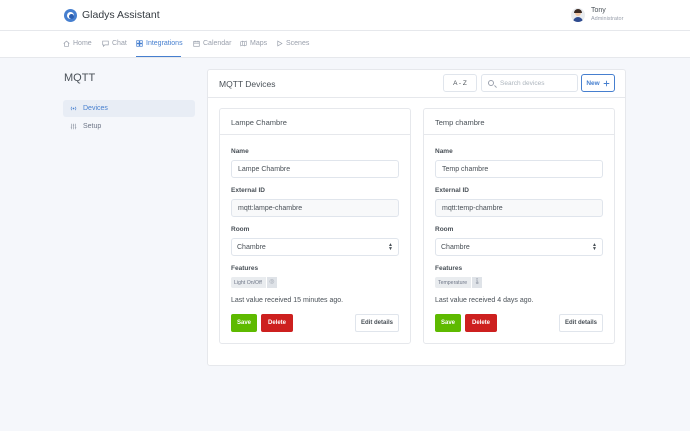 This screenshot has width=690, height=431. What do you see at coordinates (298, 43) in the screenshot?
I see `nav-scenes-label: Scenes` at bounding box center [298, 43].